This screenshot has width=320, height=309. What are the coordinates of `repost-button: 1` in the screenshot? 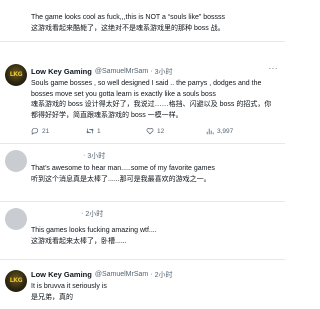 It's located at (93, 131).